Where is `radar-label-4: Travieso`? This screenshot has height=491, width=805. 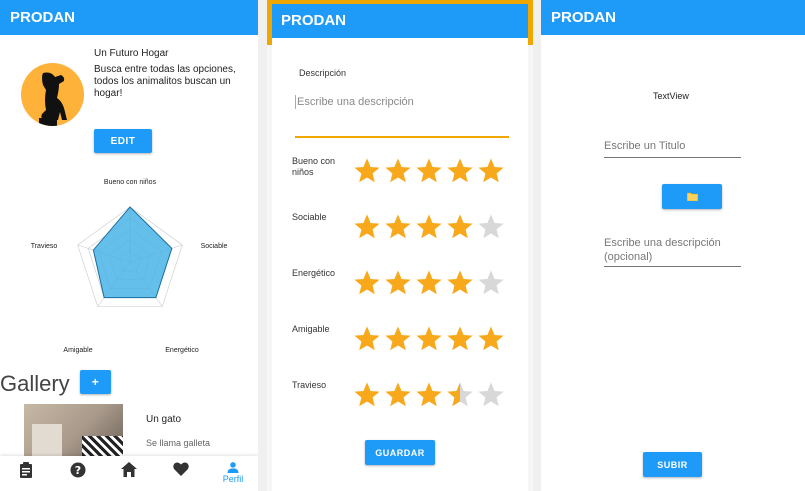 radar-label-4: Travieso is located at coordinates (44, 246).